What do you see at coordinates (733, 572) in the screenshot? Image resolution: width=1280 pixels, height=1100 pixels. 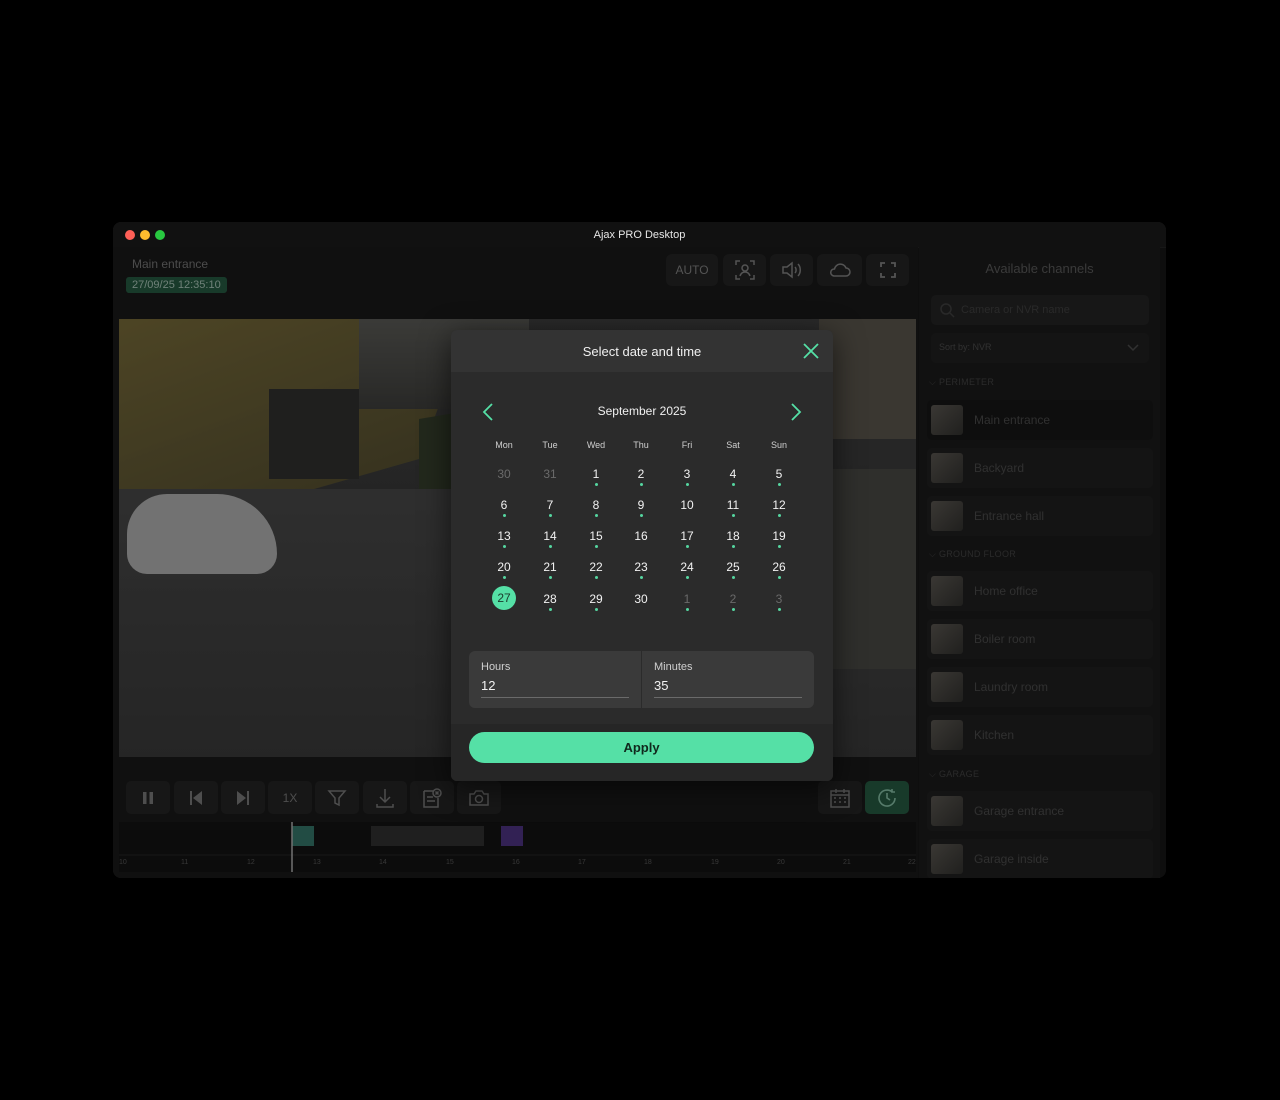 I see `day-cell: 25` at bounding box center [733, 572].